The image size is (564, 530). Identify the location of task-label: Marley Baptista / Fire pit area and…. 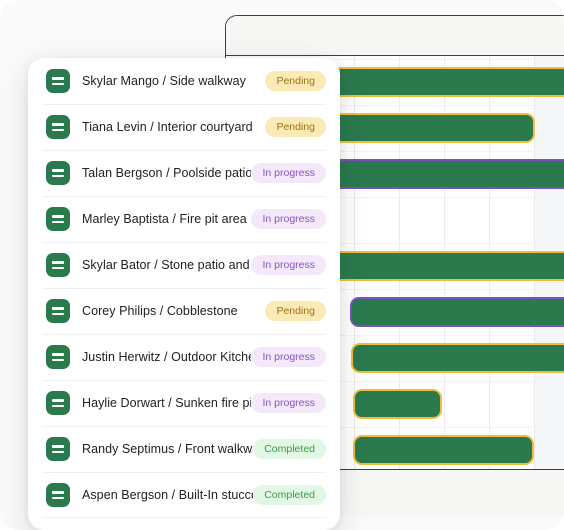
(166, 219).